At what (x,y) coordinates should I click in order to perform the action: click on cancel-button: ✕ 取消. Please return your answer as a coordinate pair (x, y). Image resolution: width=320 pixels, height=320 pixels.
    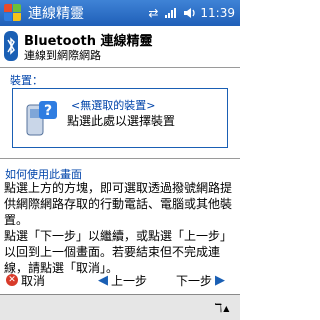
    Looking at the image, I should click on (25, 280).